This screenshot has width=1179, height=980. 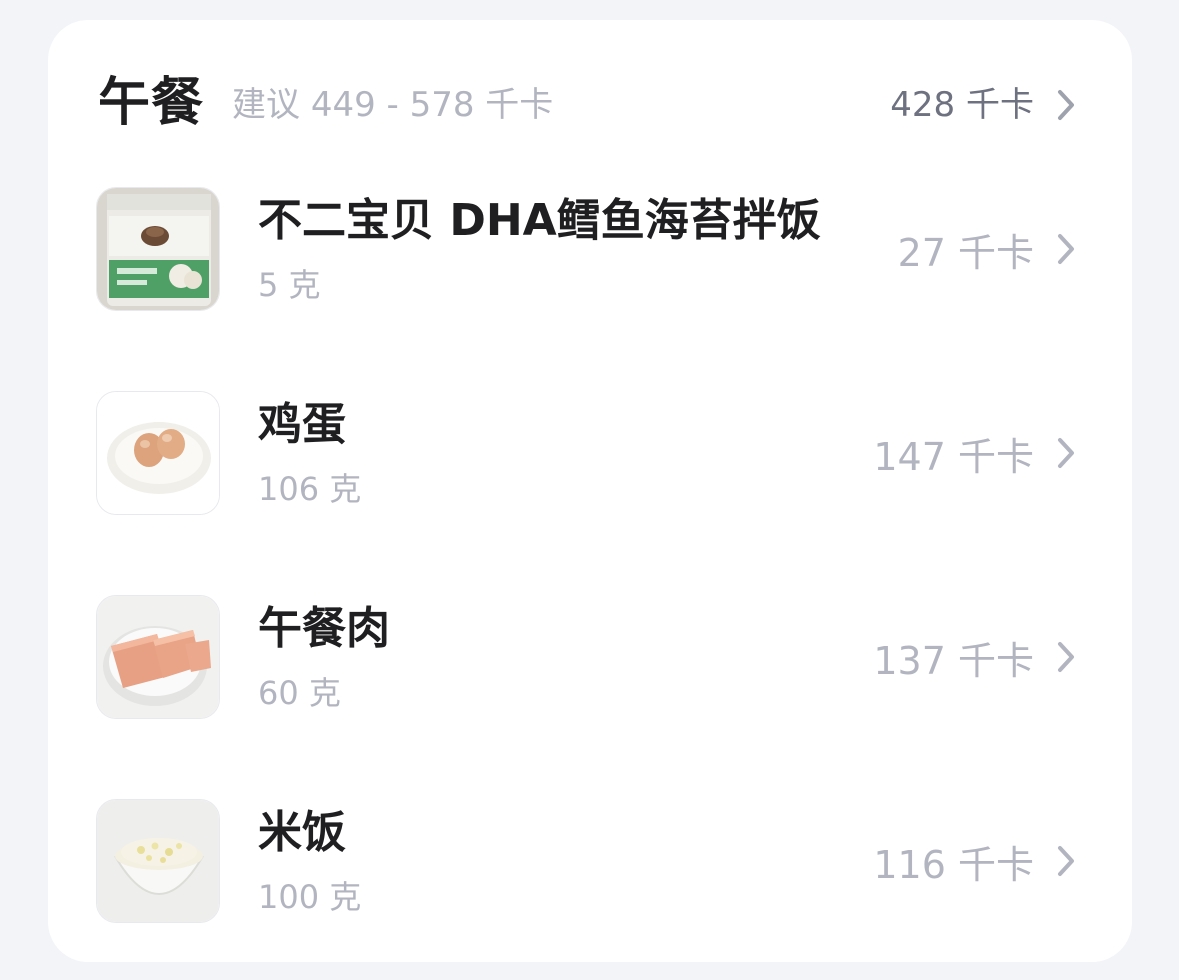 I want to click on food-calories-value: 147 千卡, so click(x=953, y=456).